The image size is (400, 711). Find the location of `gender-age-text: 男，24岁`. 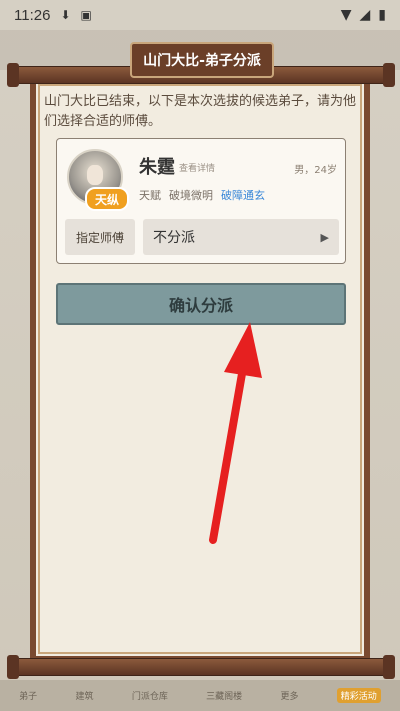

gender-age-text: 男，24岁 is located at coordinates (315, 170).